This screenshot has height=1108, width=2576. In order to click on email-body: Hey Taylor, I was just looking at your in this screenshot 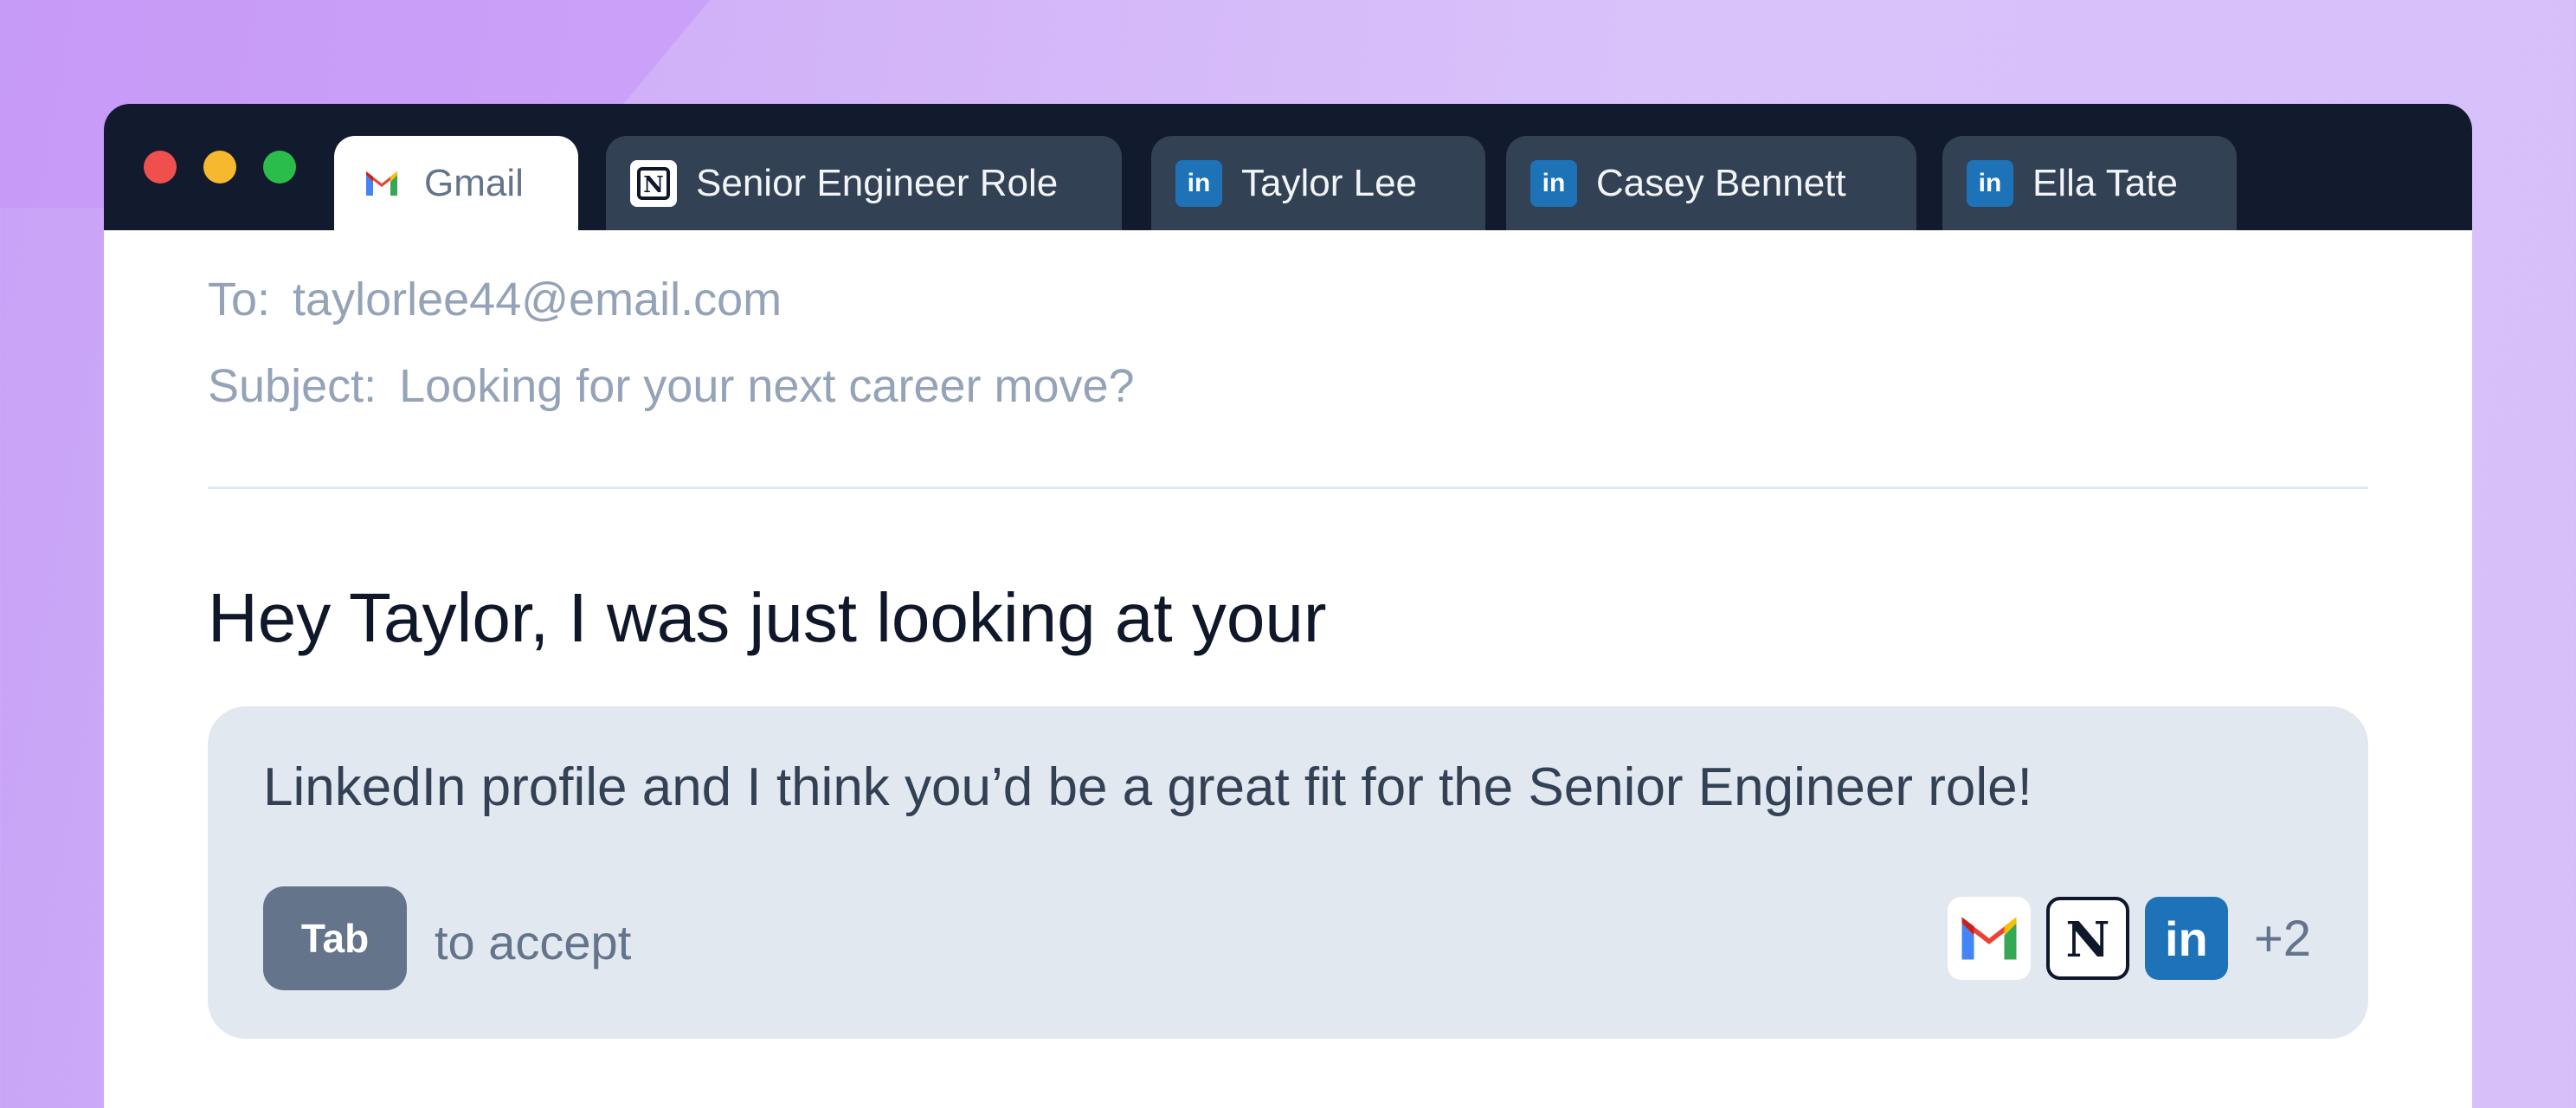, I will do `click(767, 618)`.